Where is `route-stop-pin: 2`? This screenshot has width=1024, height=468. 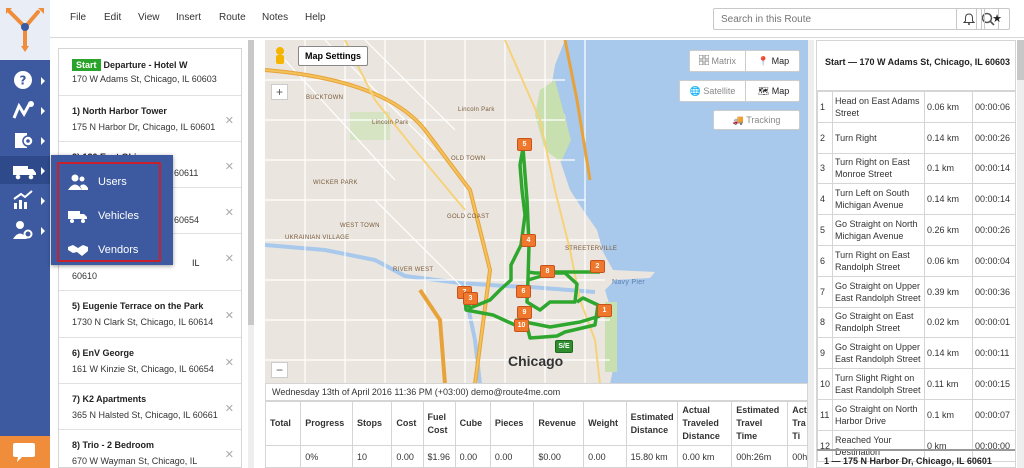
route-stop-pin: 2 is located at coordinates (597, 266).